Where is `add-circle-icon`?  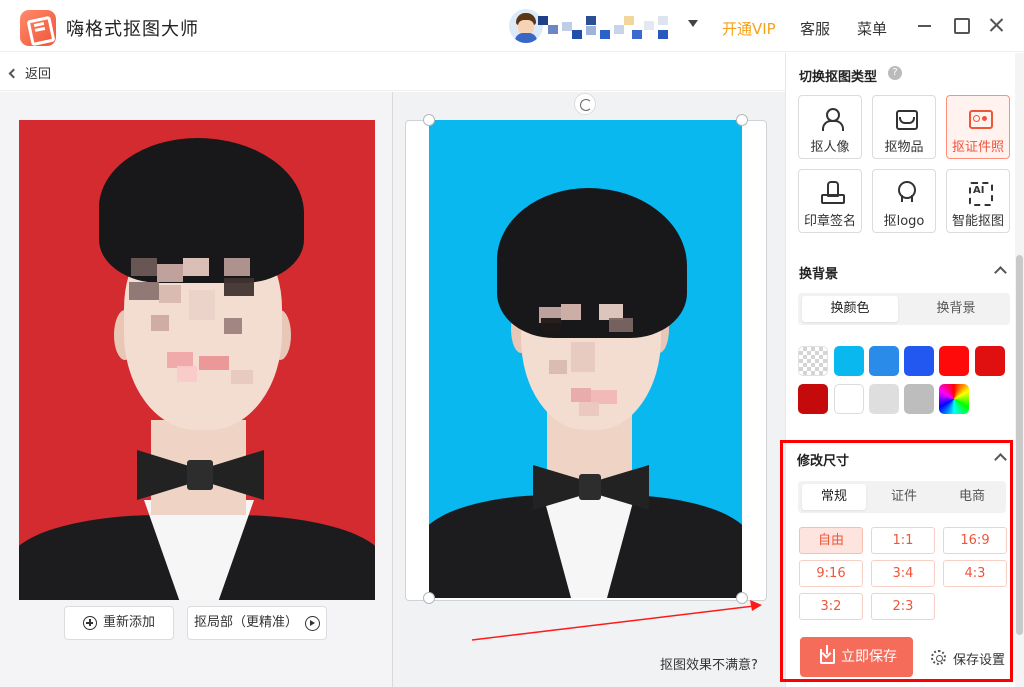
add-circle-icon is located at coordinates (90, 623).